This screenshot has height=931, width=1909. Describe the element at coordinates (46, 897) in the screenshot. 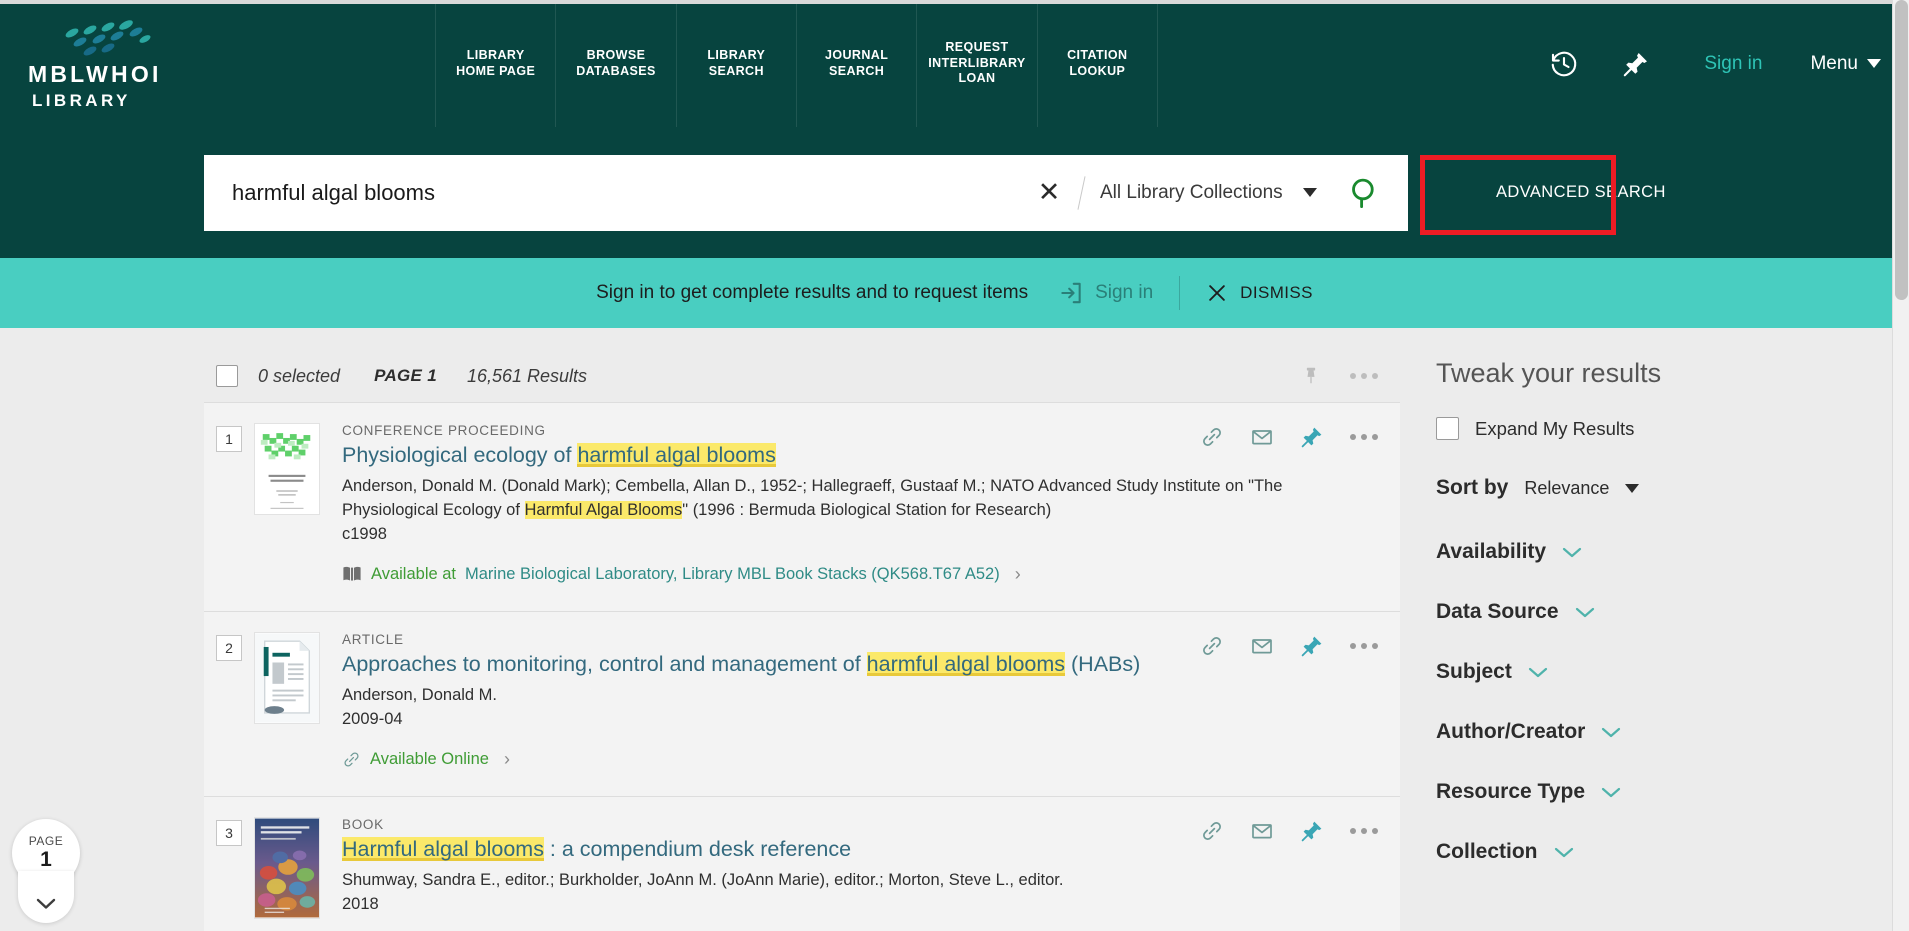

I see `next-page-button` at that location.